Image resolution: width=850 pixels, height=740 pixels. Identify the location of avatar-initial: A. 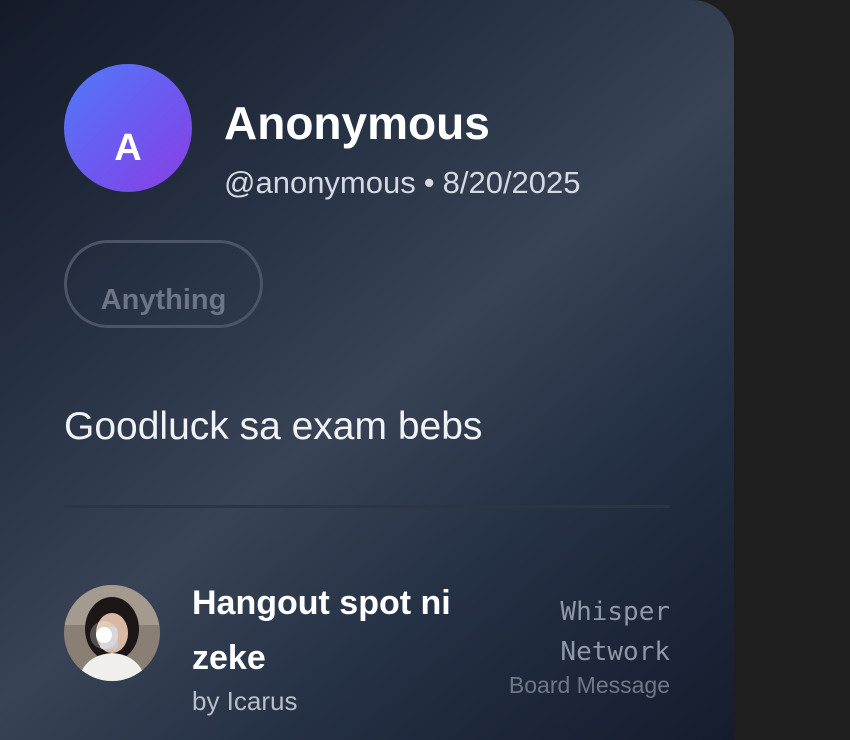
(128, 148).